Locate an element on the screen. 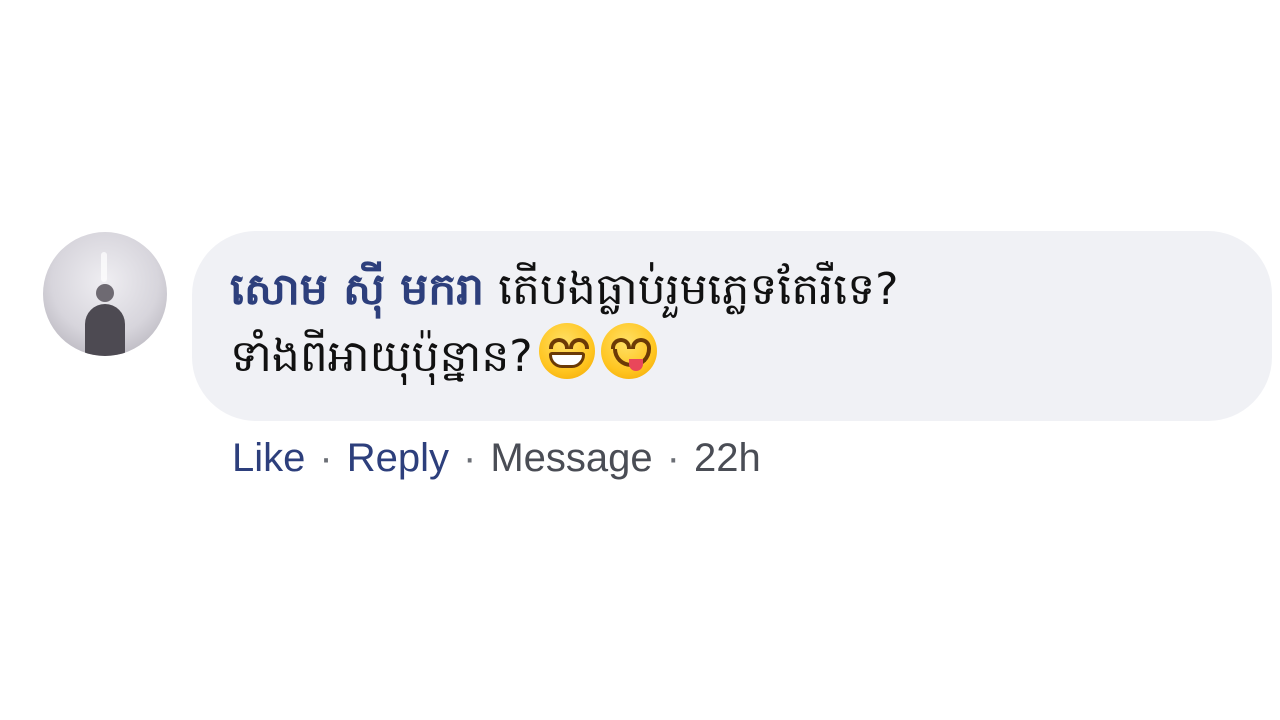 Image resolution: width=1280 pixels, height=720 pixels. reply-link: Reply is located at coordinates (398, 458).